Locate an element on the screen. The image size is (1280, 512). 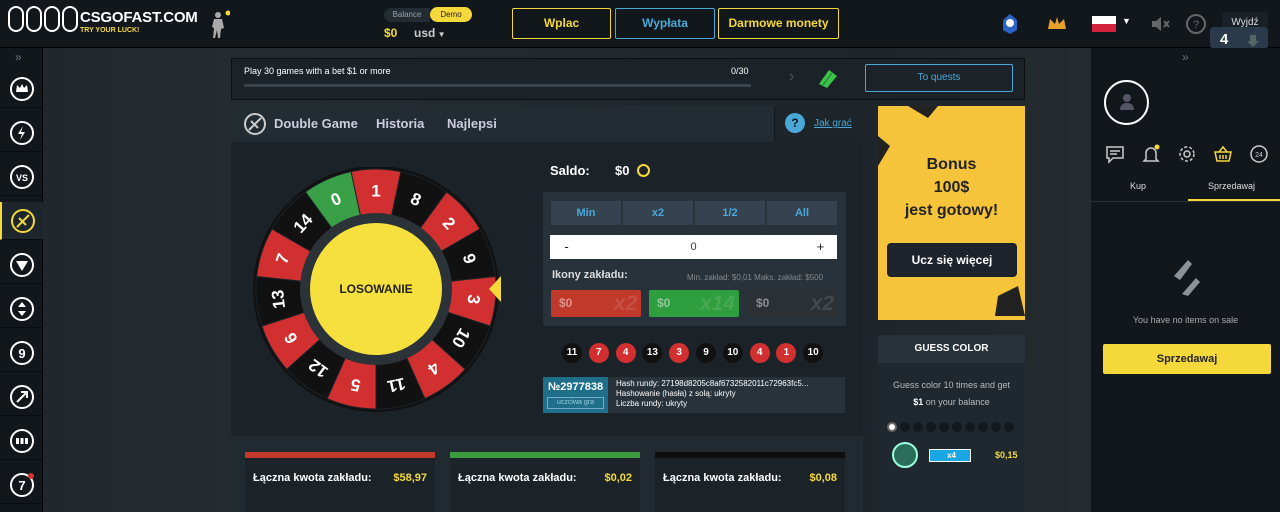
rail-baccarat: 9 is located at coordinates (21, 353).